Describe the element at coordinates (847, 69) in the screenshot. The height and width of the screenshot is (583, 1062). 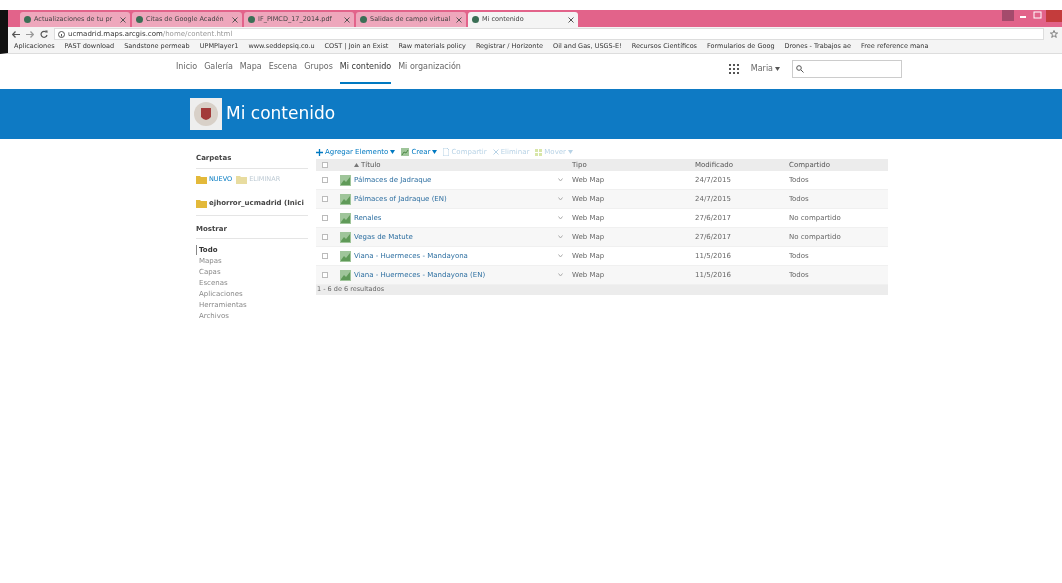
I see `search-field` at that location.